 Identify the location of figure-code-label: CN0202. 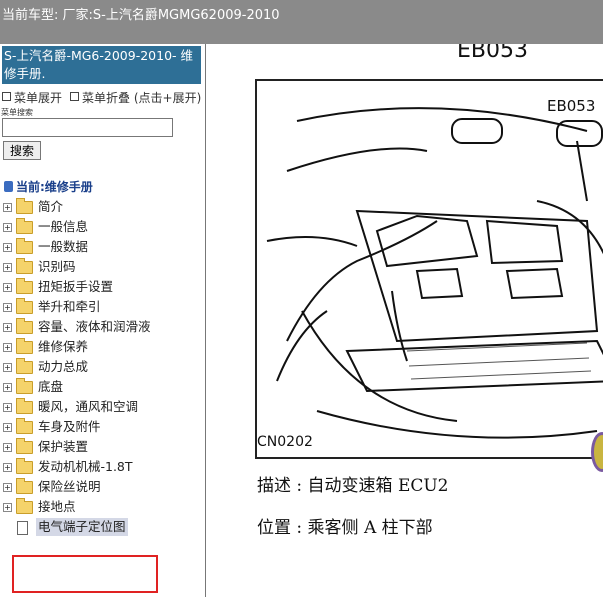
(285, 442).